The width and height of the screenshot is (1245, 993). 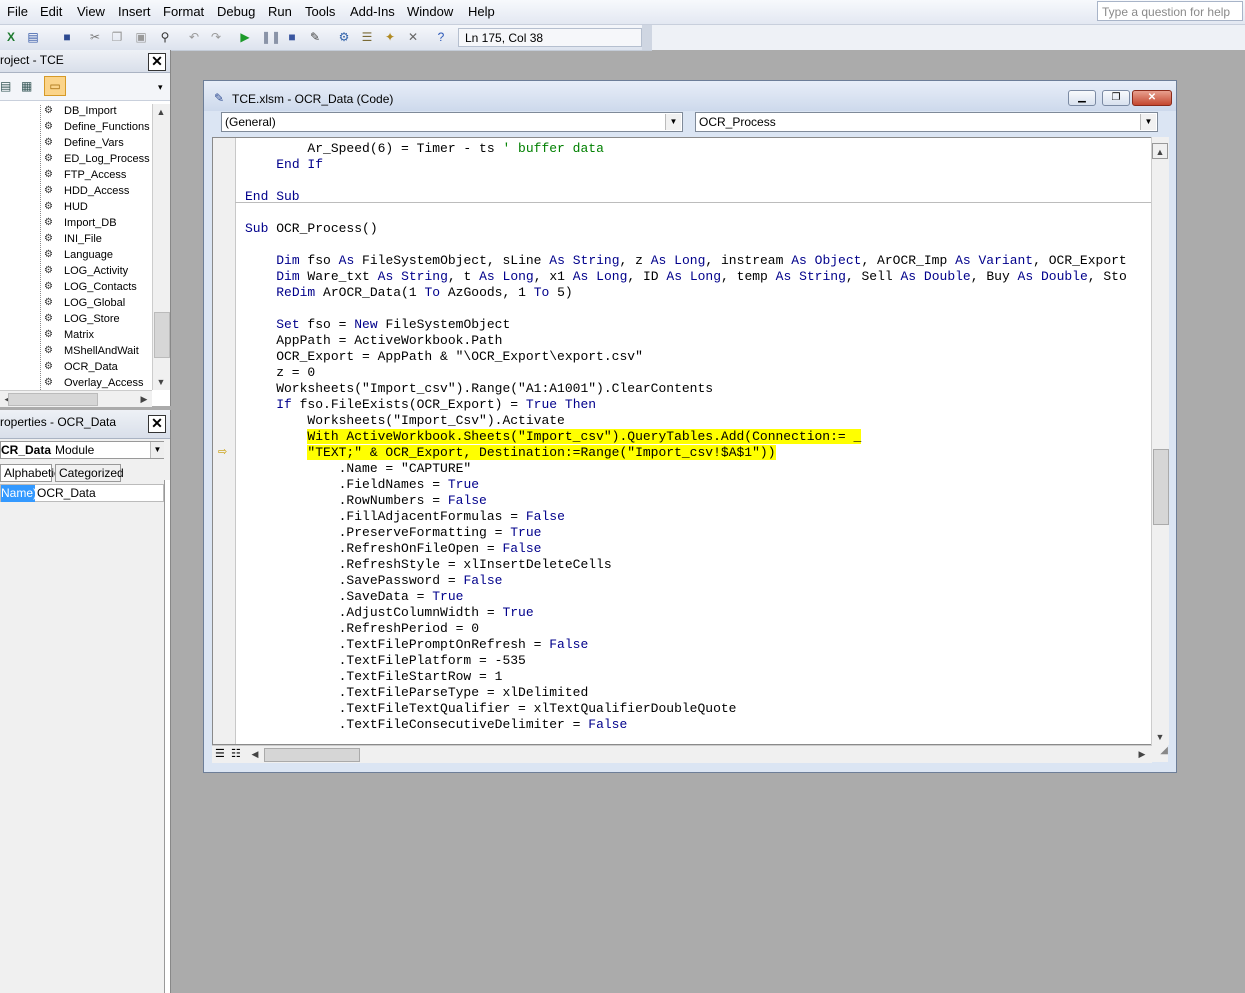 What do you see at coordinates (17, 11) in the screenshot?
I see `menu-file: File` at bounding box center [17, 11].